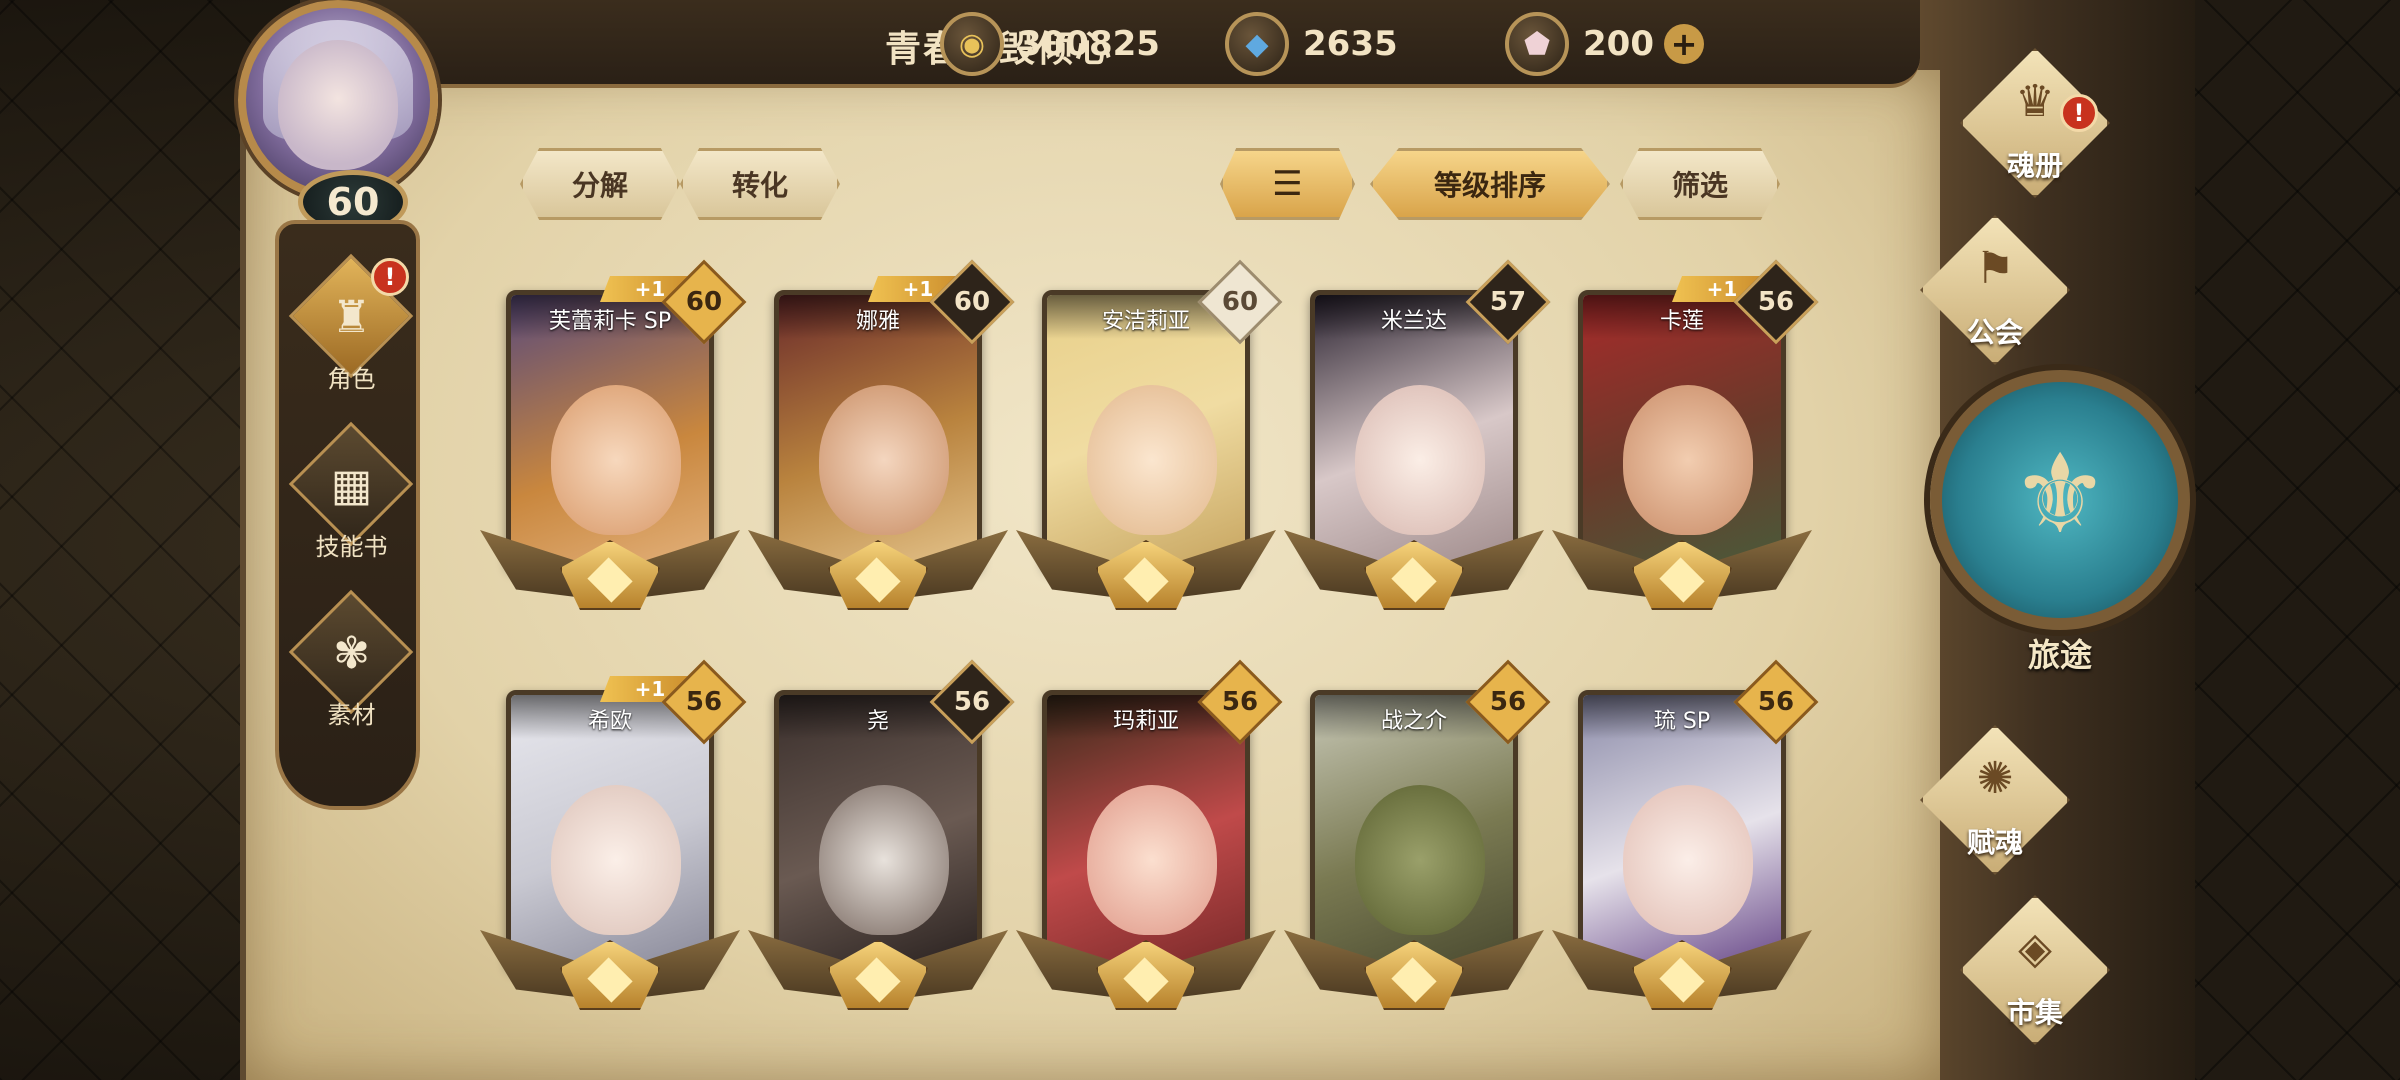 The image size is (2400, 1080). I want to click on soulbook-label: 魂册, so click(2034, 165).